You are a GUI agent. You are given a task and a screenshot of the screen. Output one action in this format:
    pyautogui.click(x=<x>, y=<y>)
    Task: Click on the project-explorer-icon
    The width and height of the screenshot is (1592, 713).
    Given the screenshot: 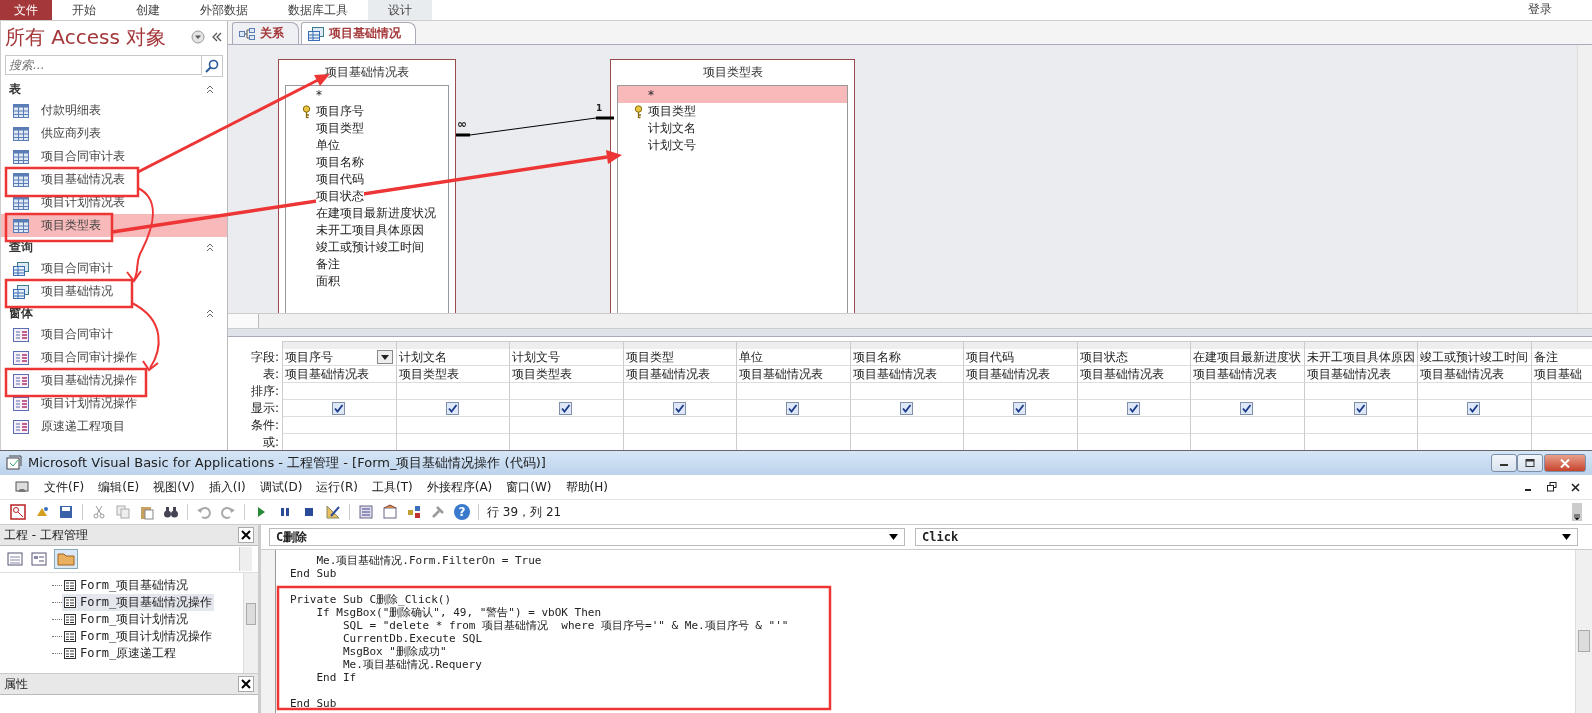 What is the action you would take?
    pyautogui.click(x=366, y=512)
    